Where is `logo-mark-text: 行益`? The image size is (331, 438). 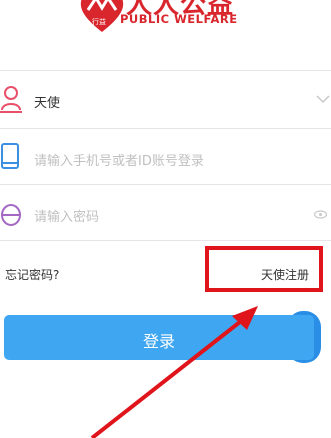 logo-mark-text: 行益 is located at coordinates (99, 21).